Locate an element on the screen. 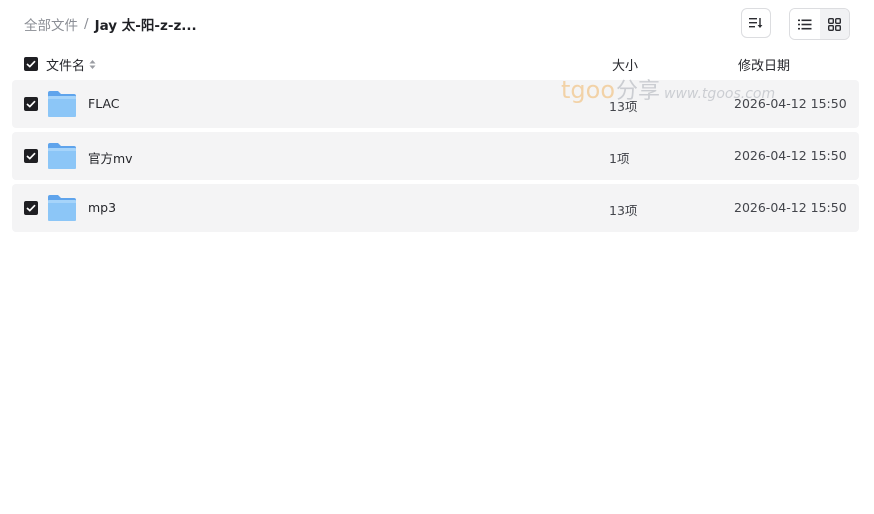 Image resolution: width=874 pixels, height=514 pixels. sort-button is located at coordinates (756, 23).